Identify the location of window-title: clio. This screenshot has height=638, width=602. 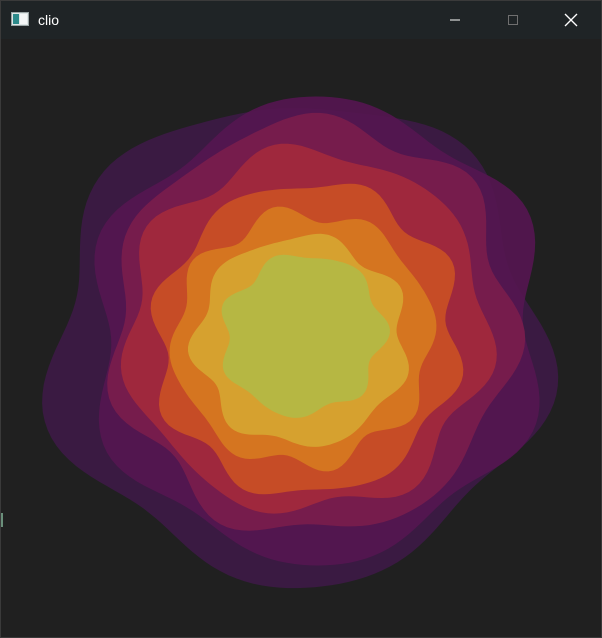
(49, 20).